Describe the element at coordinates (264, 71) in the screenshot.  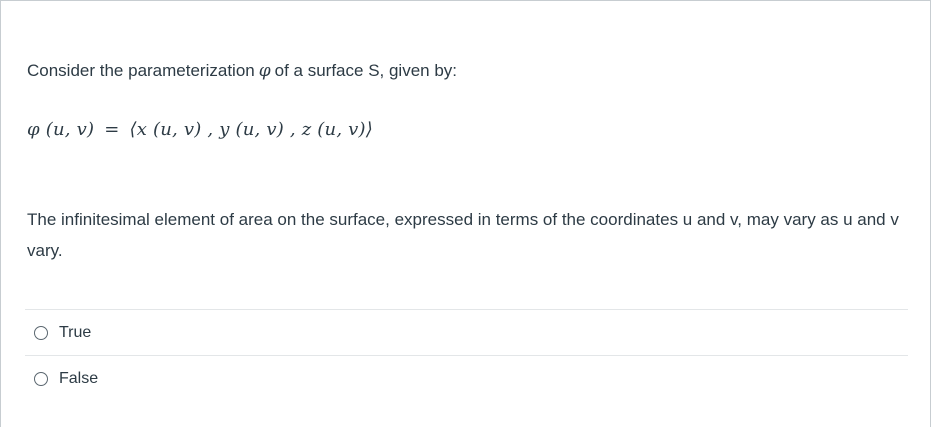
I see `phi-symbol: φ` at that location.